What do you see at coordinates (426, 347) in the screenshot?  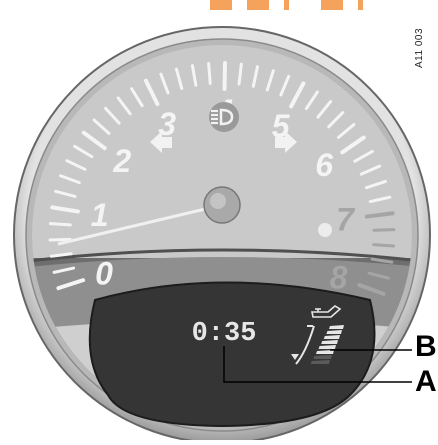 I see `callout-label-b: B` at bounding box center [426, 347].